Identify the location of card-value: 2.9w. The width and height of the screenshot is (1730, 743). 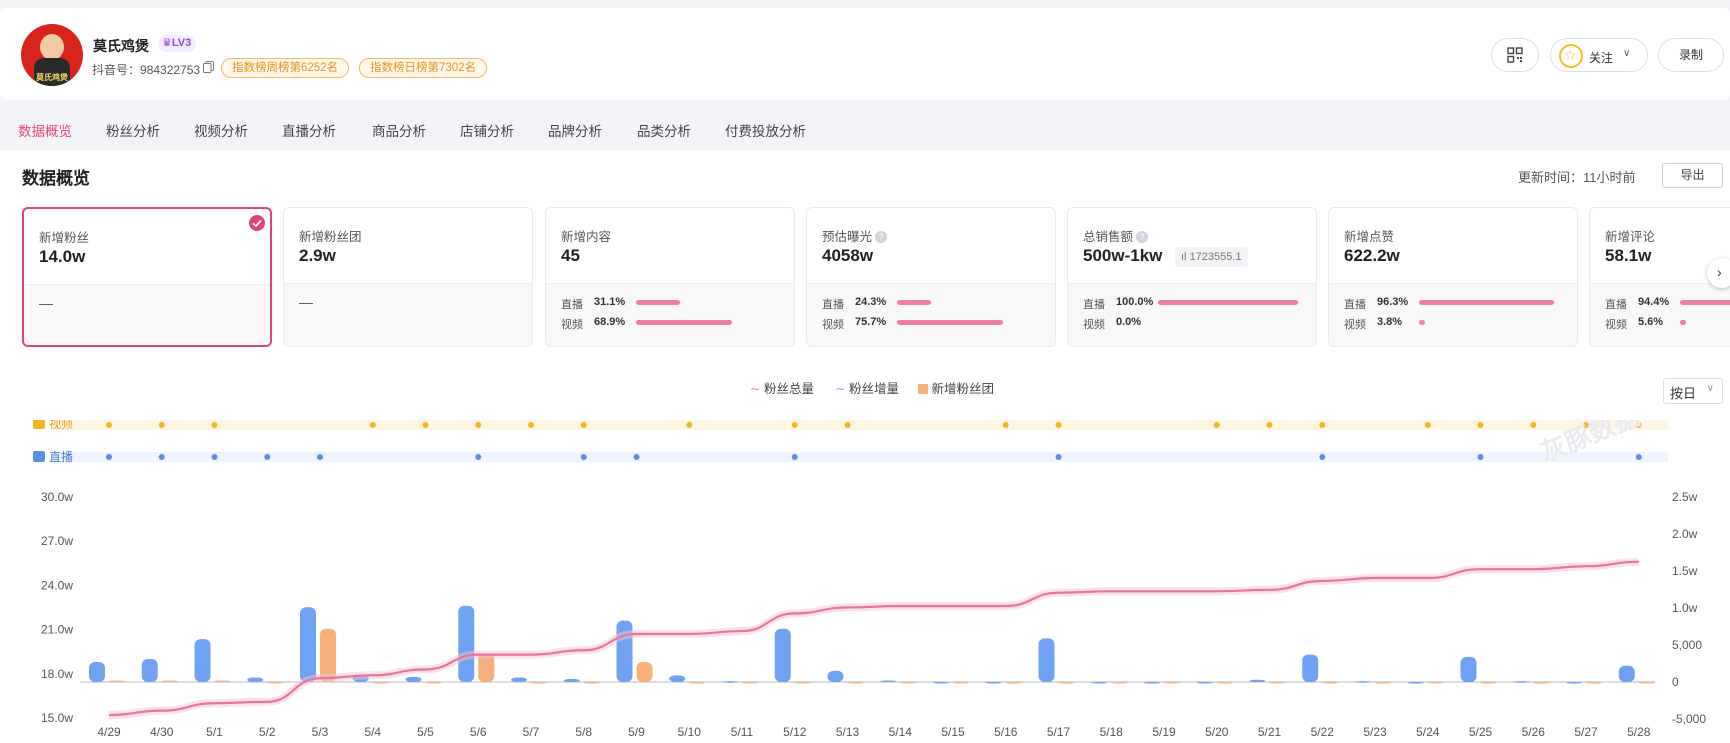
(317, 255).